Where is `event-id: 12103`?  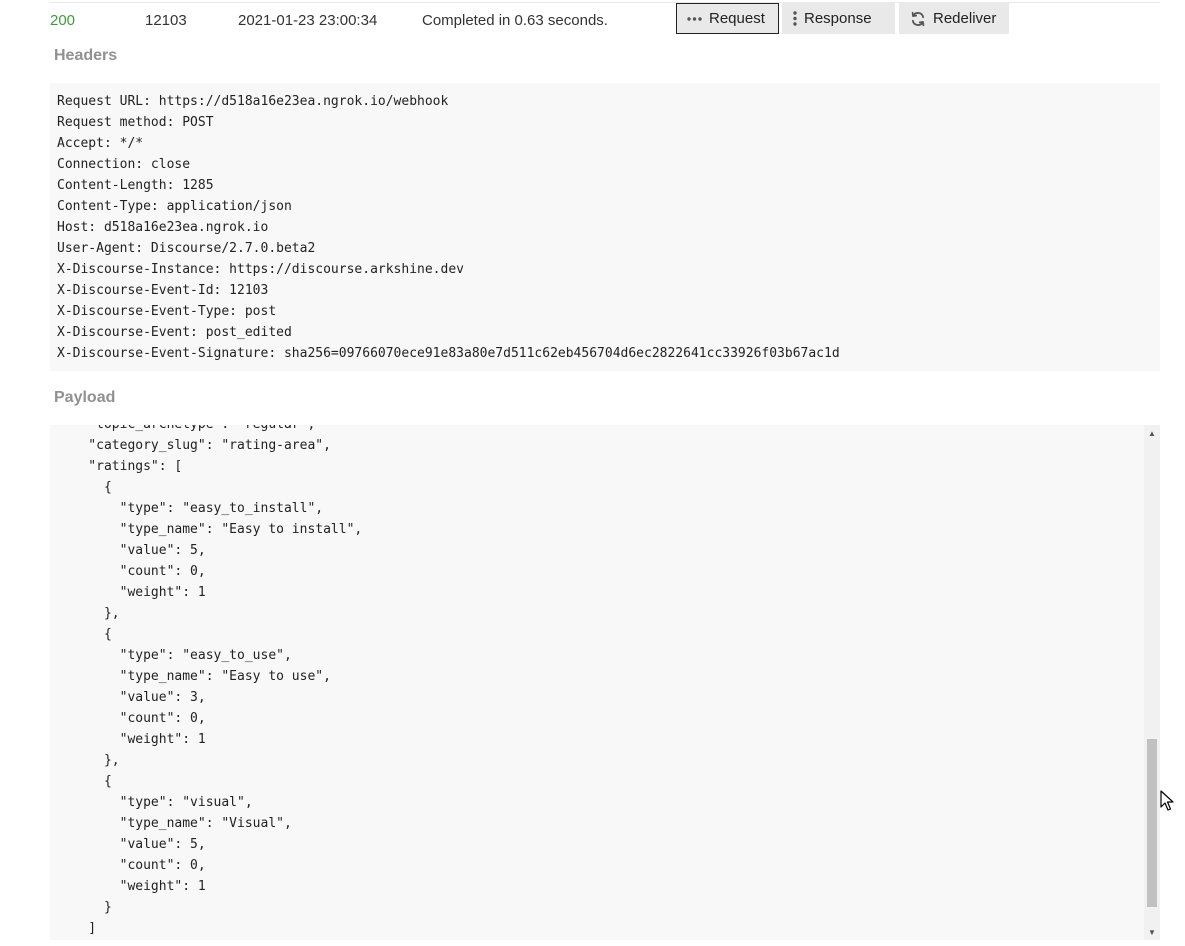 event-id: 12103 is located at coordinates (166, 20).